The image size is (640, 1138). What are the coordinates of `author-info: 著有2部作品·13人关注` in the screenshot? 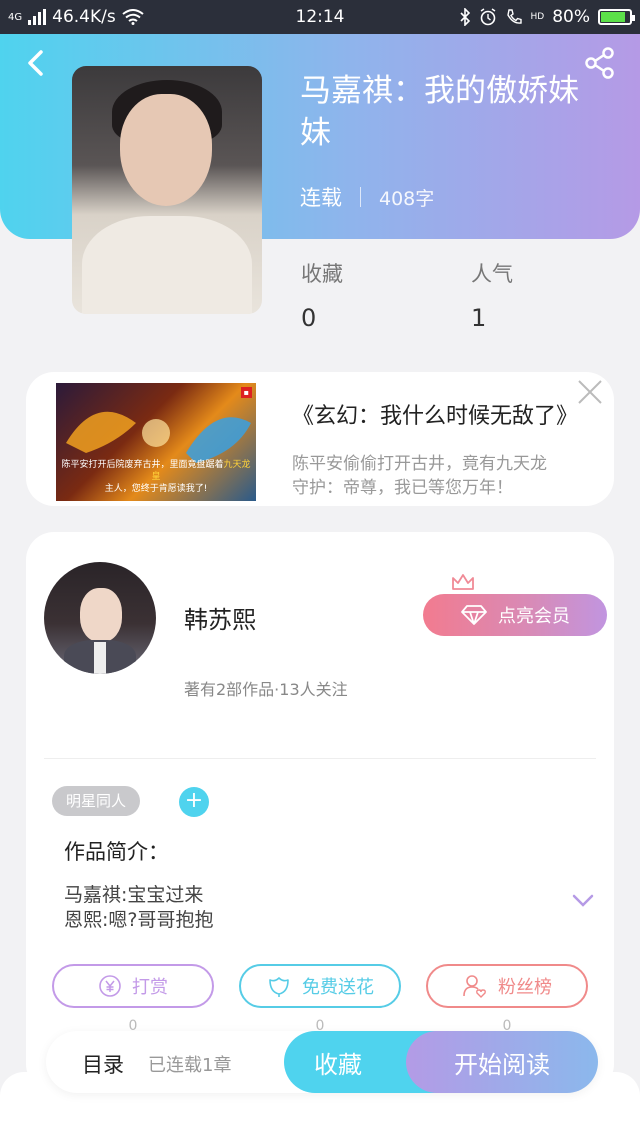 It's located at (266, 689).